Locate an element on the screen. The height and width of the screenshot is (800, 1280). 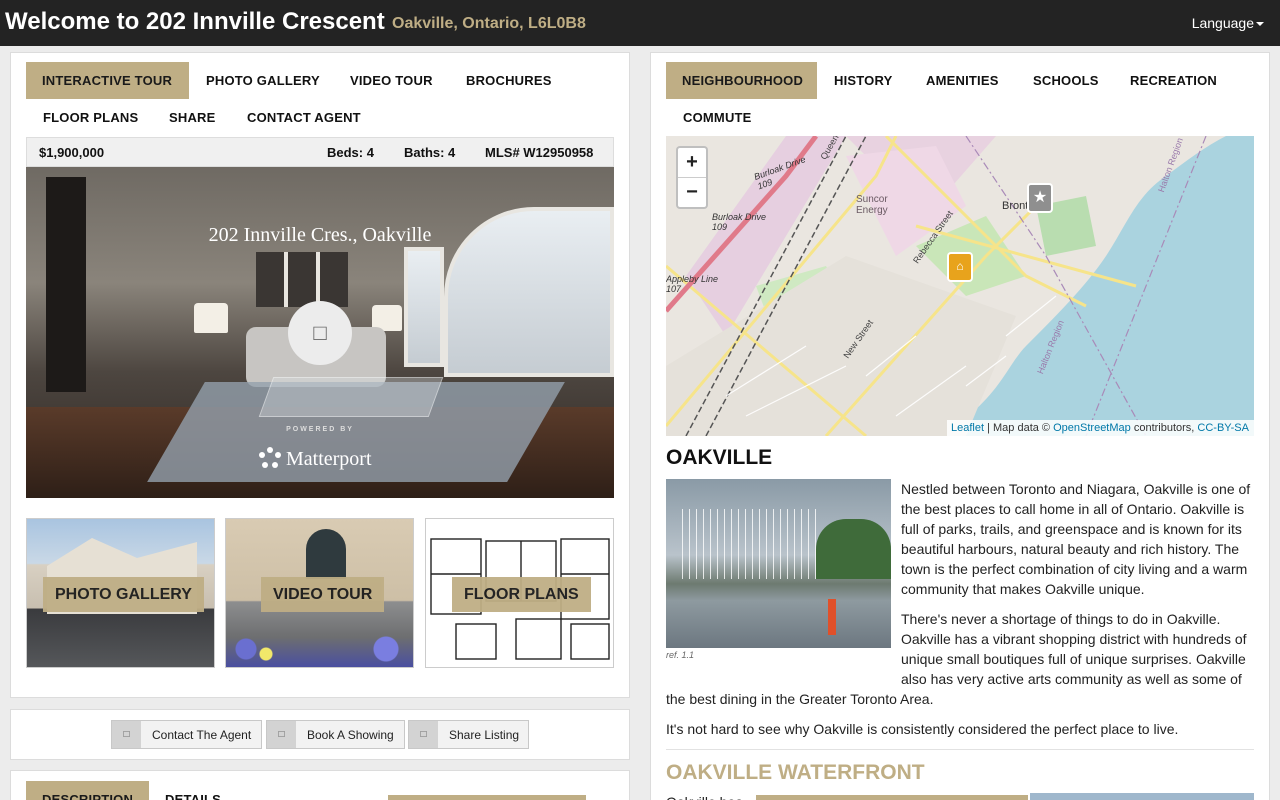
thumb-video-tour: Video Tour is located at coordinates (319, 593).